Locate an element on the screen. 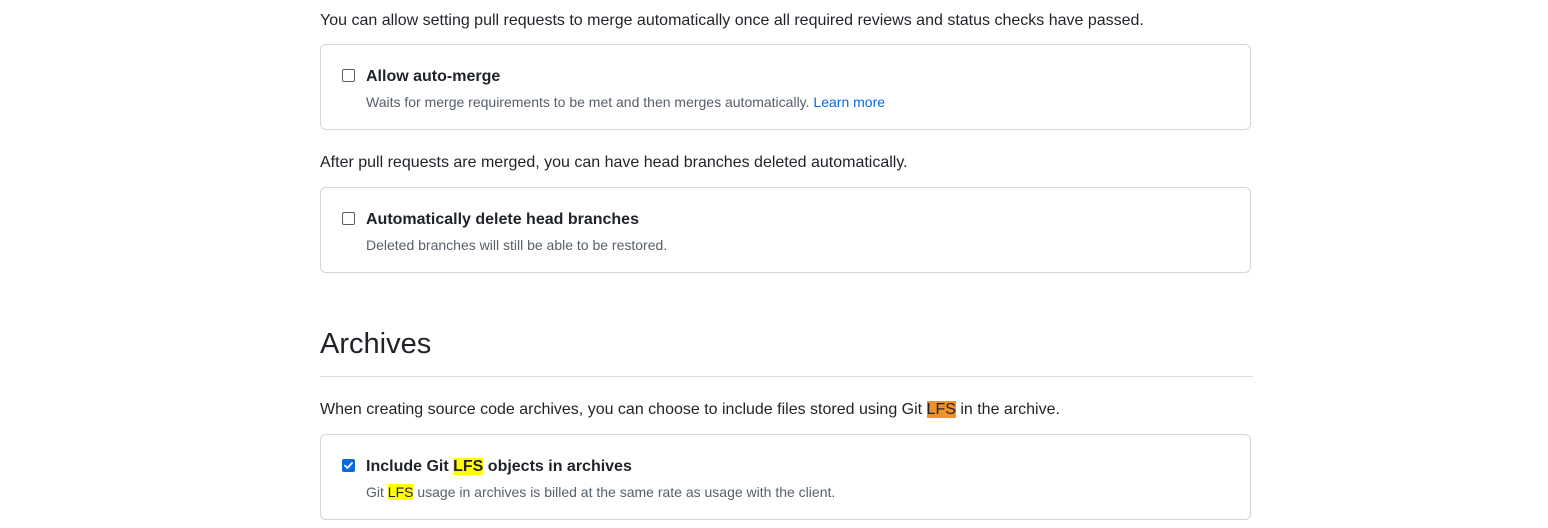 This screenshot has height=528, width=1548. delete-branches-checkbox is located at coordinates (348, 218).